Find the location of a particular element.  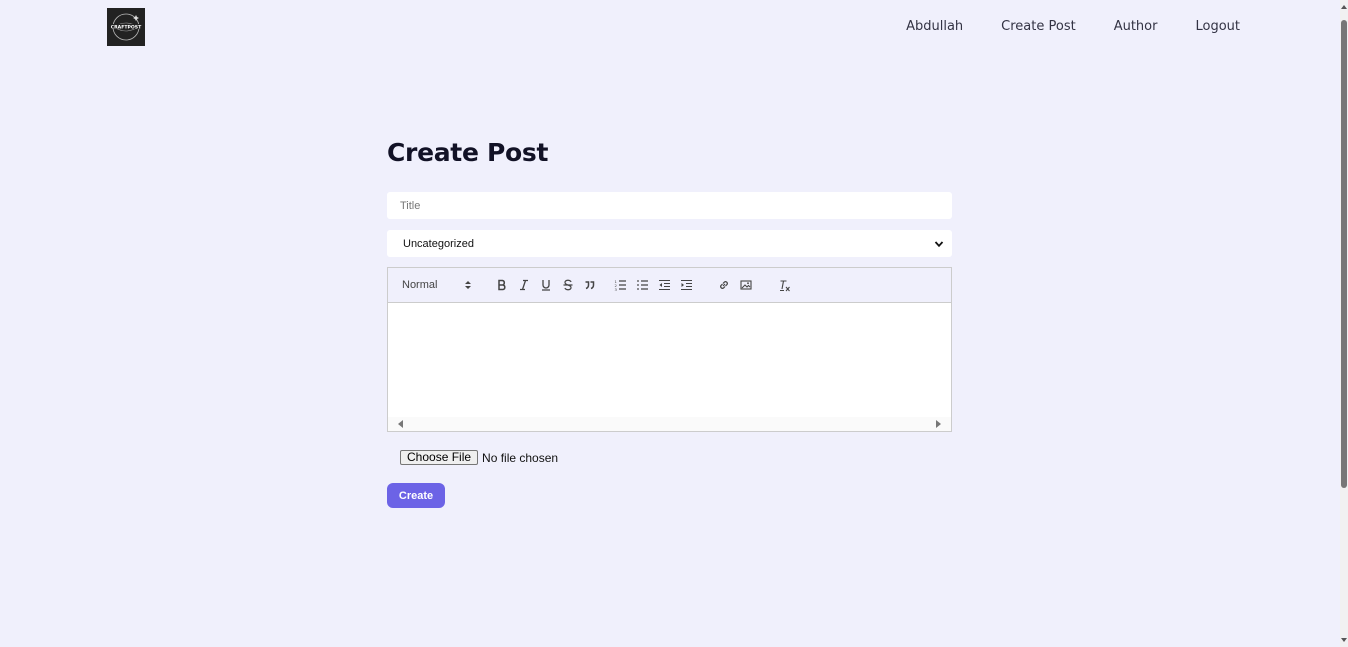

blockquote-icon is located at coordinates (590, 285).